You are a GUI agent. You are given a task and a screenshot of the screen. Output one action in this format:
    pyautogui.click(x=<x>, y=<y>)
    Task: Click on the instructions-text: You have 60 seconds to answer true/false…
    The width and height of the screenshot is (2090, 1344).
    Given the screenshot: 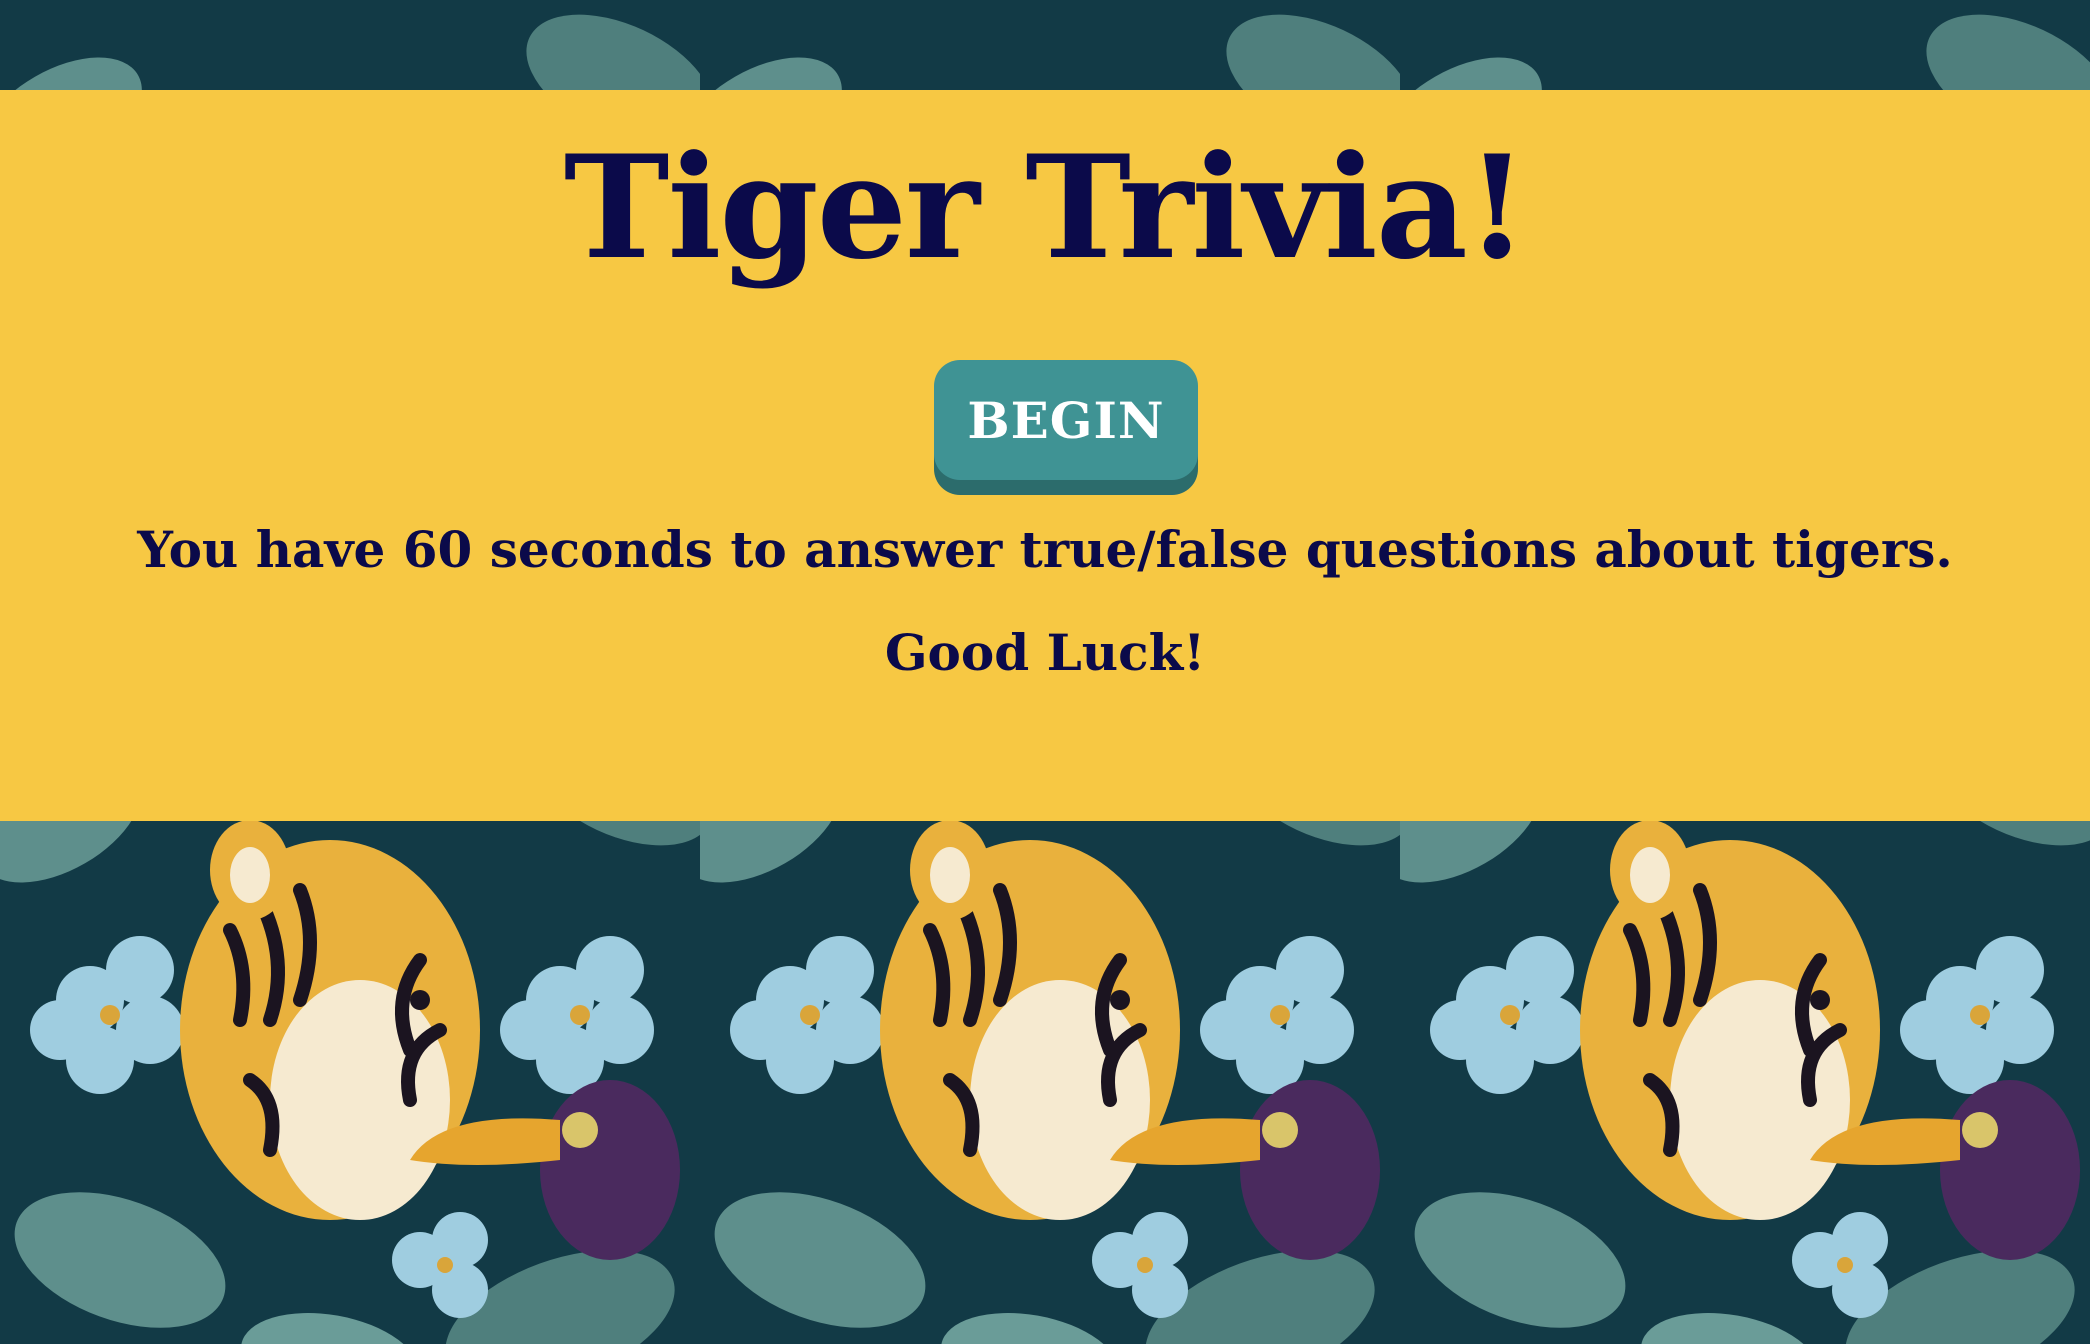 What is the action you would take?
    pyautogui.click(x=1045, y=549)
    